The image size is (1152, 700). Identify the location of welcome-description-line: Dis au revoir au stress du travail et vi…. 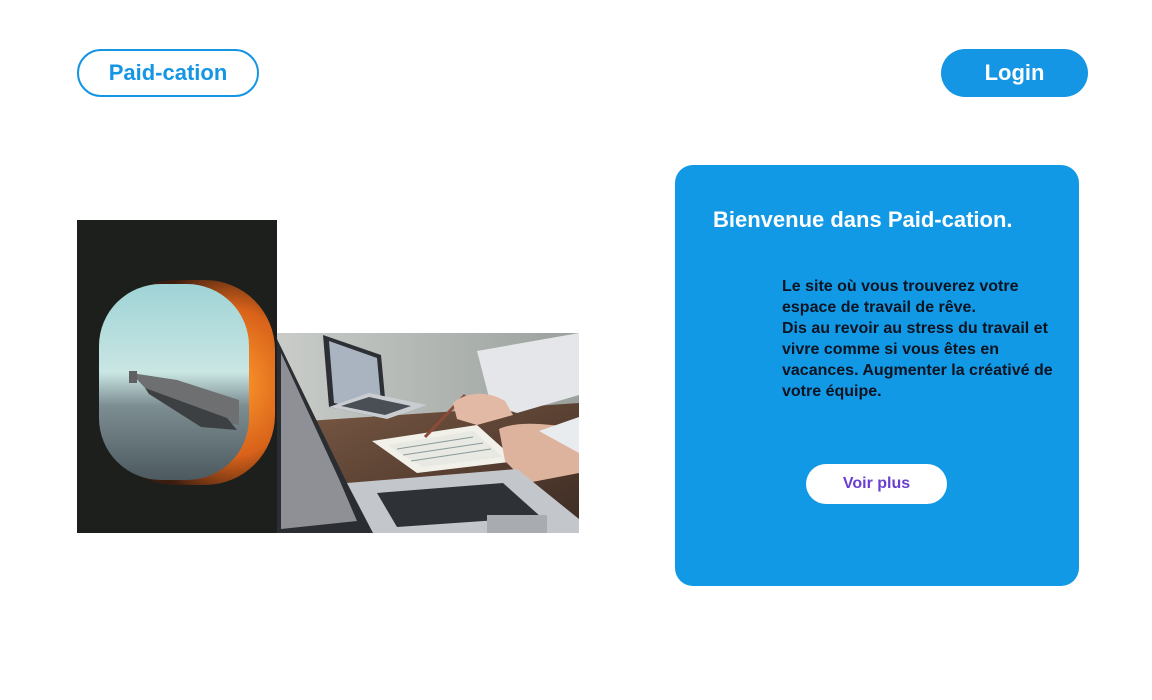
(917, 360).